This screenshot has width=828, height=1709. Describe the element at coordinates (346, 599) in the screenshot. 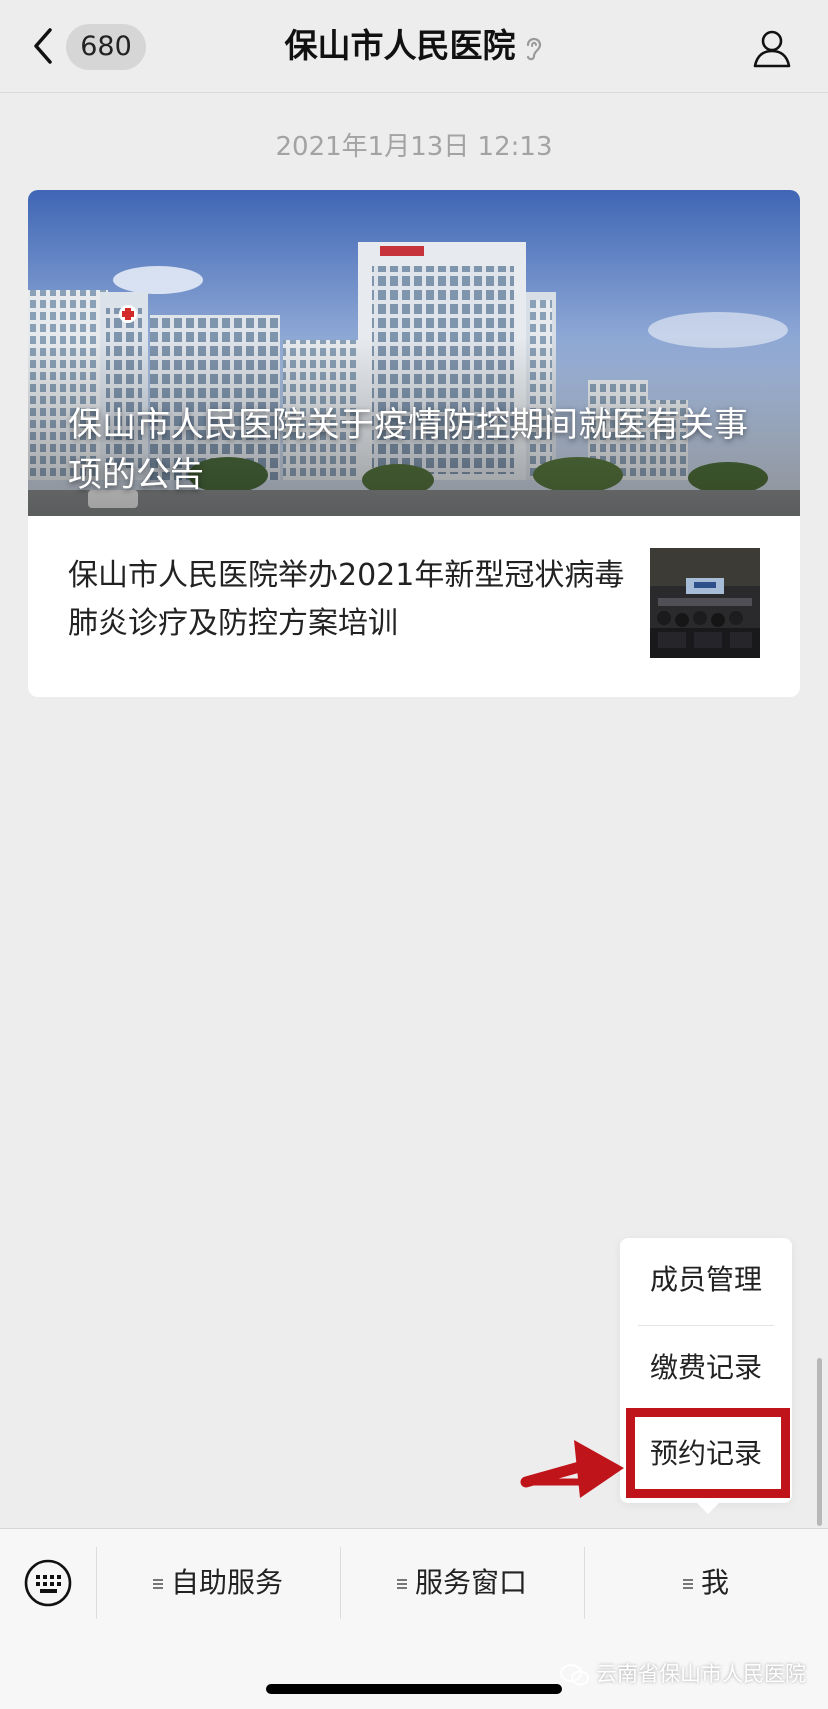

I see `sub-article-title: 保山市人民医院举办2021年新型冠状病毒肺炎诊疗及防控方案培训` at that location.